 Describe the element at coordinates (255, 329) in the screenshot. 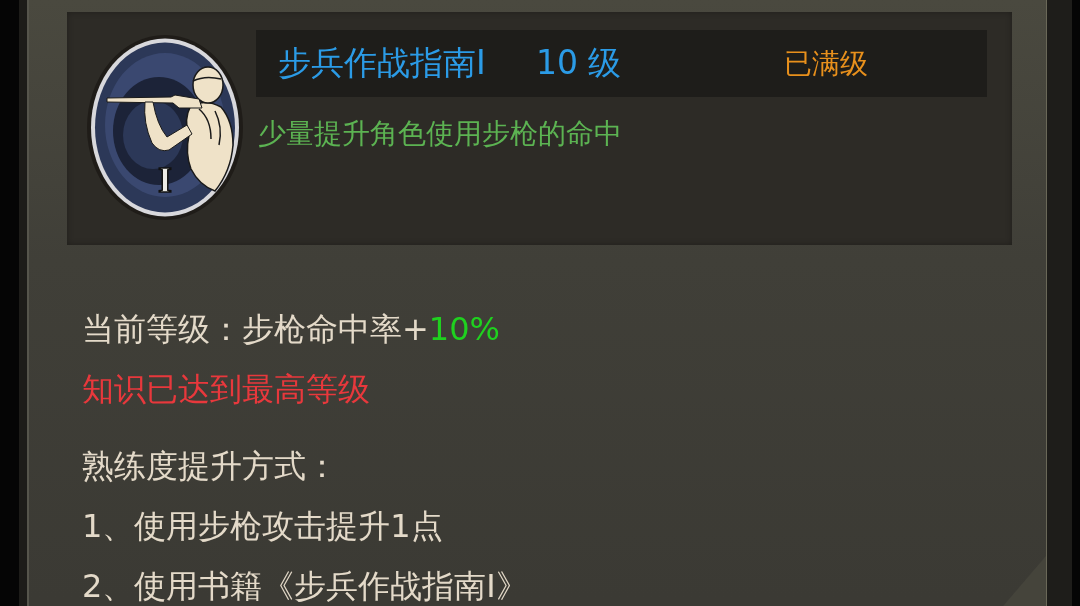

I see `current-level-label: 当前等级：步枪命中率+` at that location.